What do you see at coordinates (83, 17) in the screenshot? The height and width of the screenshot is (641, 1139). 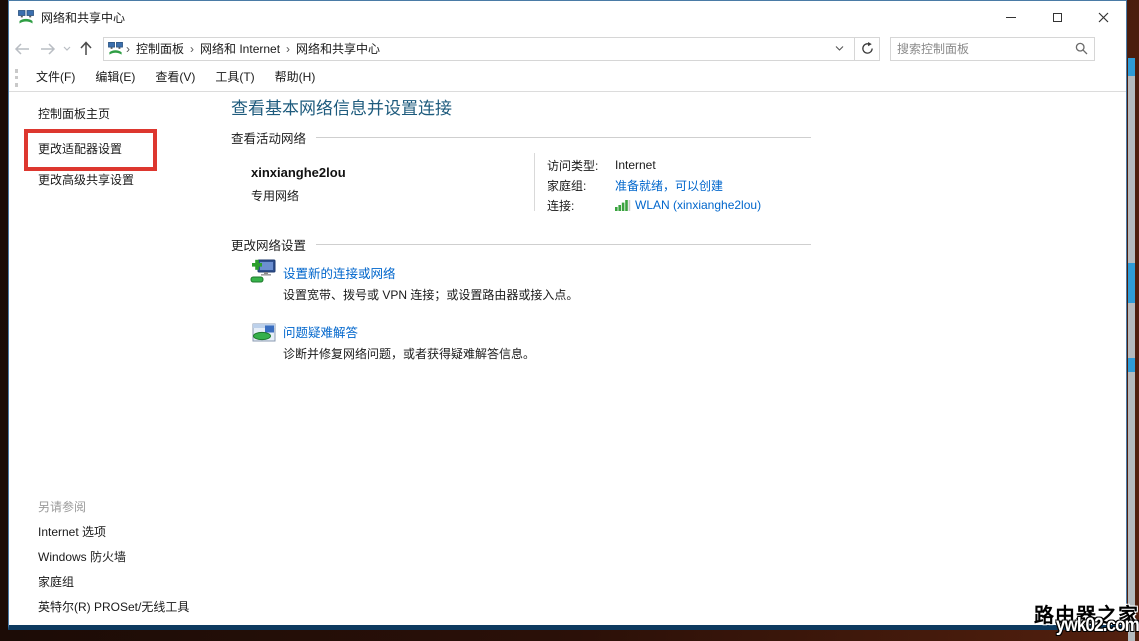 I see `window-title: 网络和共享中心` at bounding box center [83, 17].